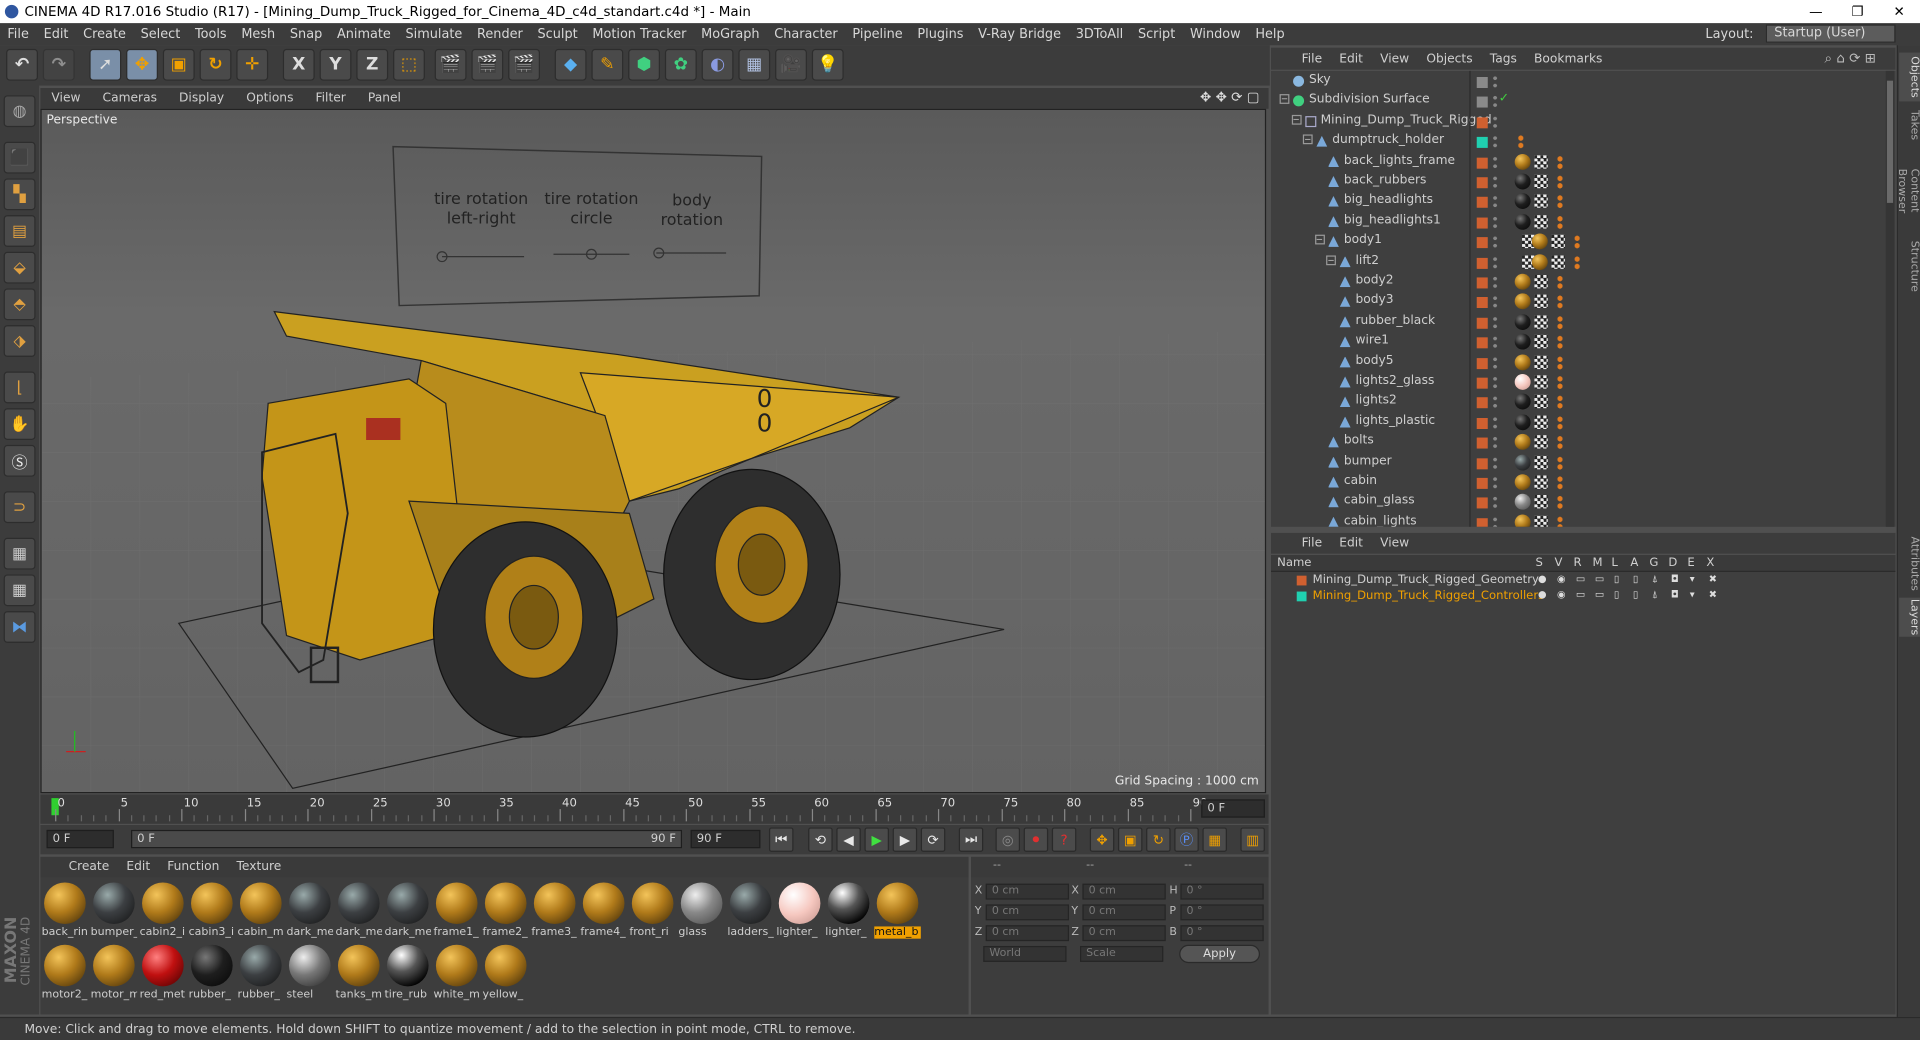 The width and height of the screenshot is (1920, 1040). Describe the element at coordinates (505, 972) in the screenshot. I see `material-swatch: yellow_` at that location.